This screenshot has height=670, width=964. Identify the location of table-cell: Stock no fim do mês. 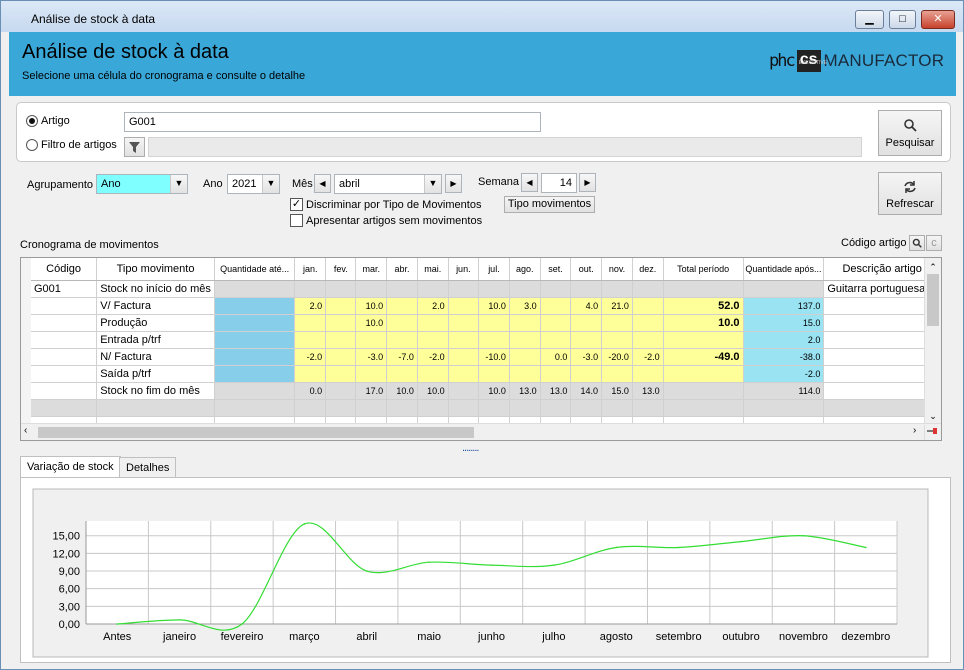
(155, 391).